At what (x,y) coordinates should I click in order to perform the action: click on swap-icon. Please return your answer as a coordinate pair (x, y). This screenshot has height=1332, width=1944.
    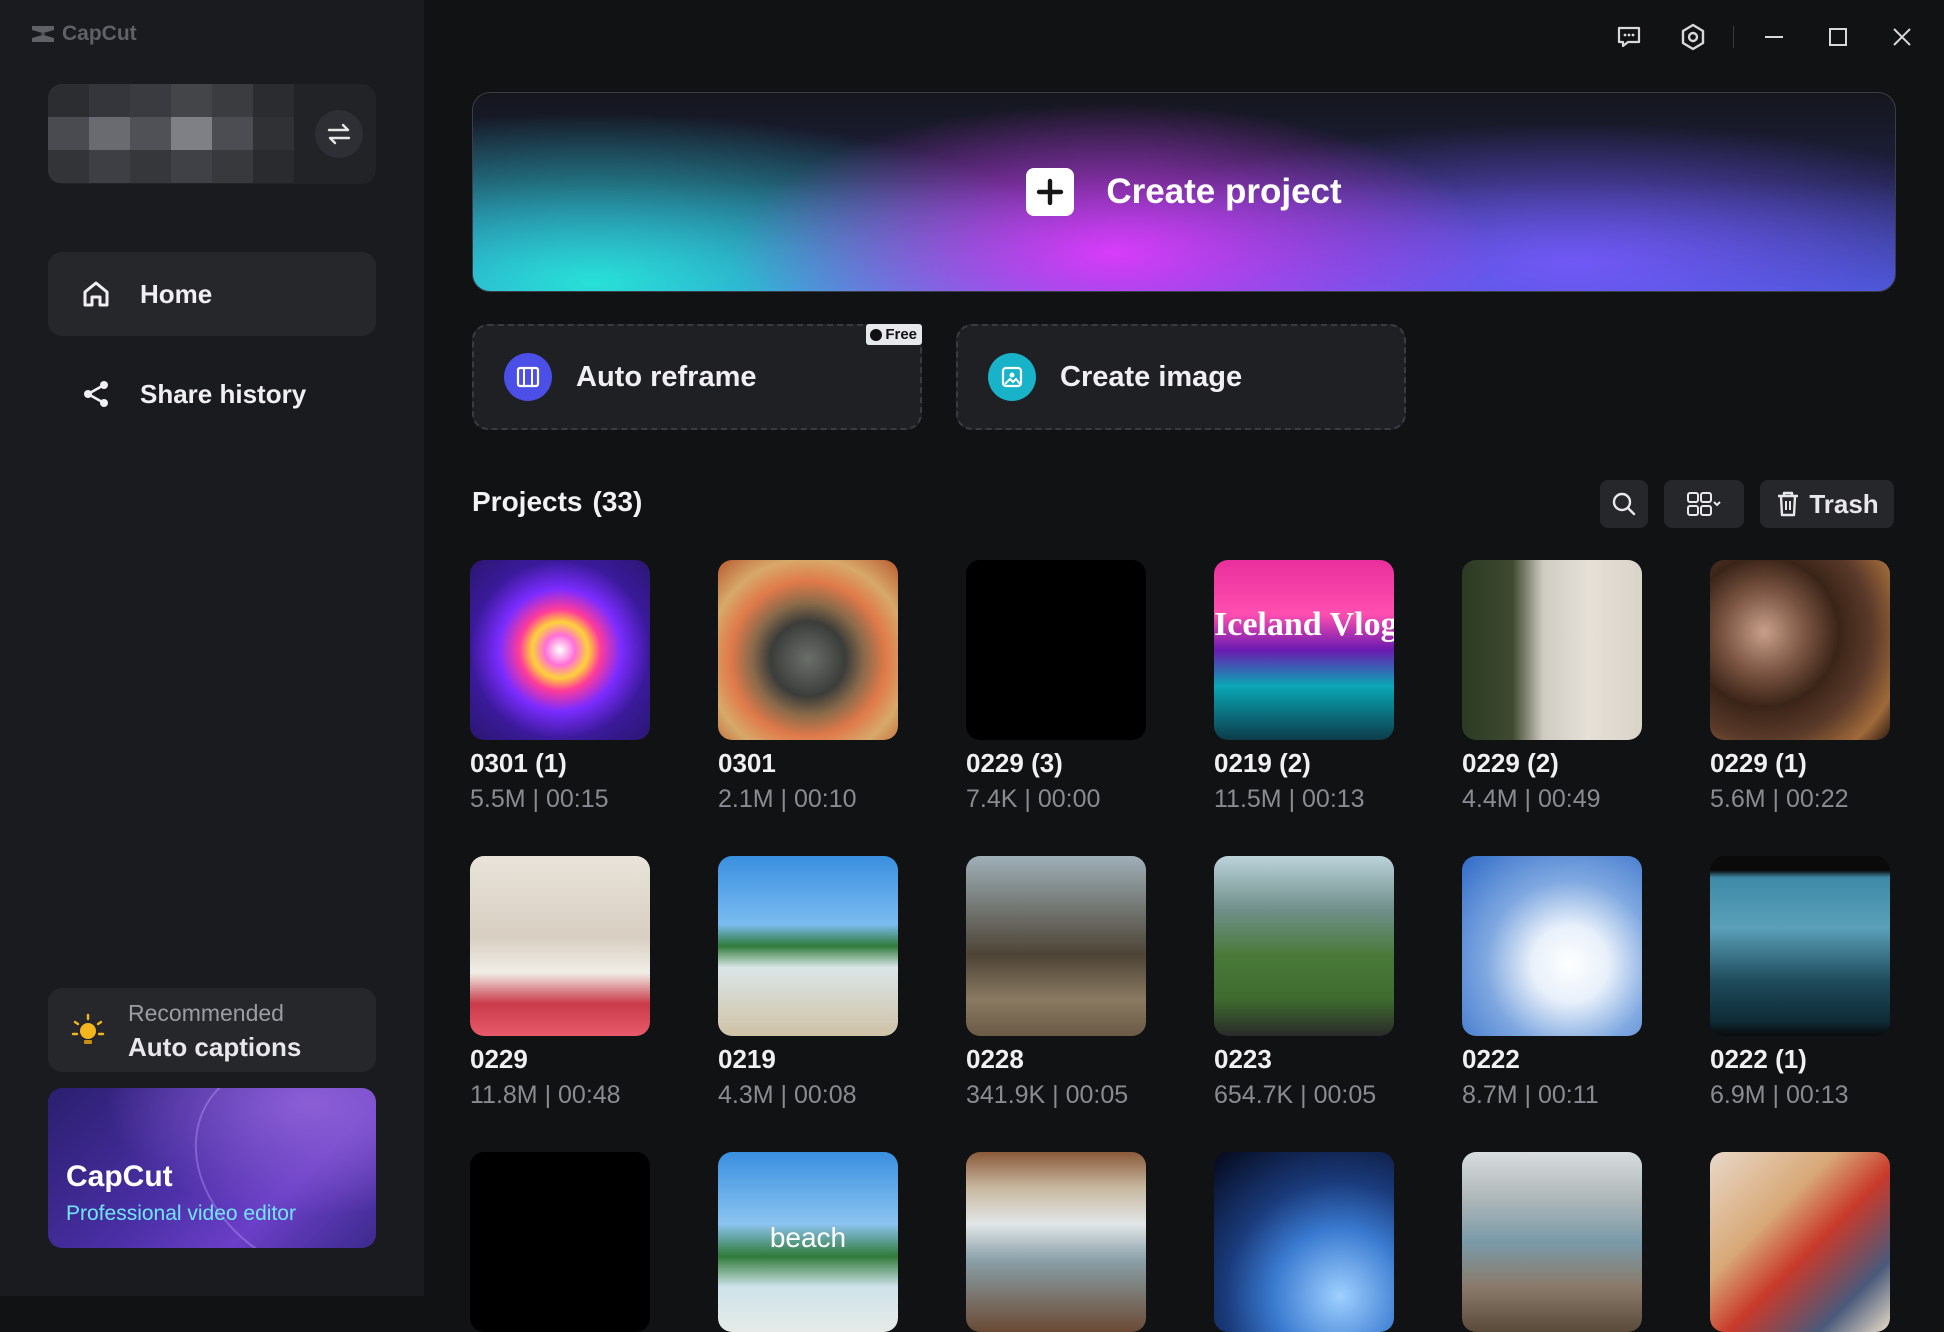
    Looking at the image, I should click on (339, 134).